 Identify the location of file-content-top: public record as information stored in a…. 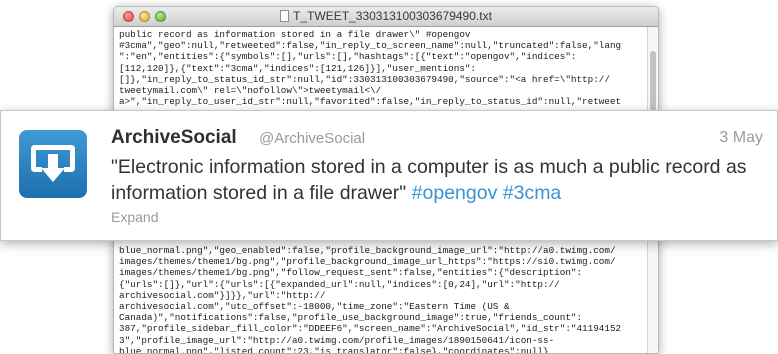
(379, 68).